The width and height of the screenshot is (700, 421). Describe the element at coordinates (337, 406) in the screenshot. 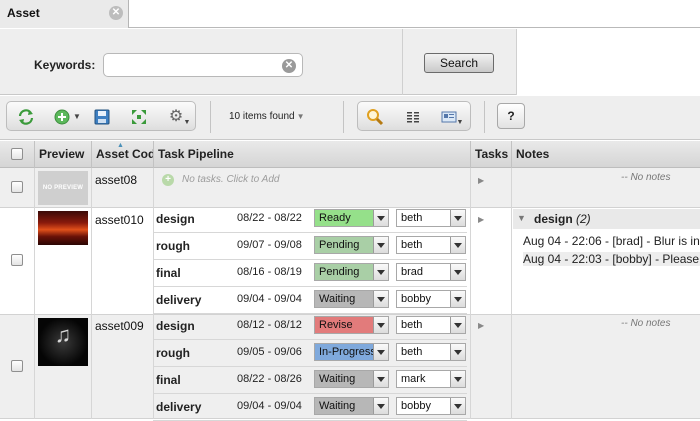

I see `status-value: Waiting` at that location.